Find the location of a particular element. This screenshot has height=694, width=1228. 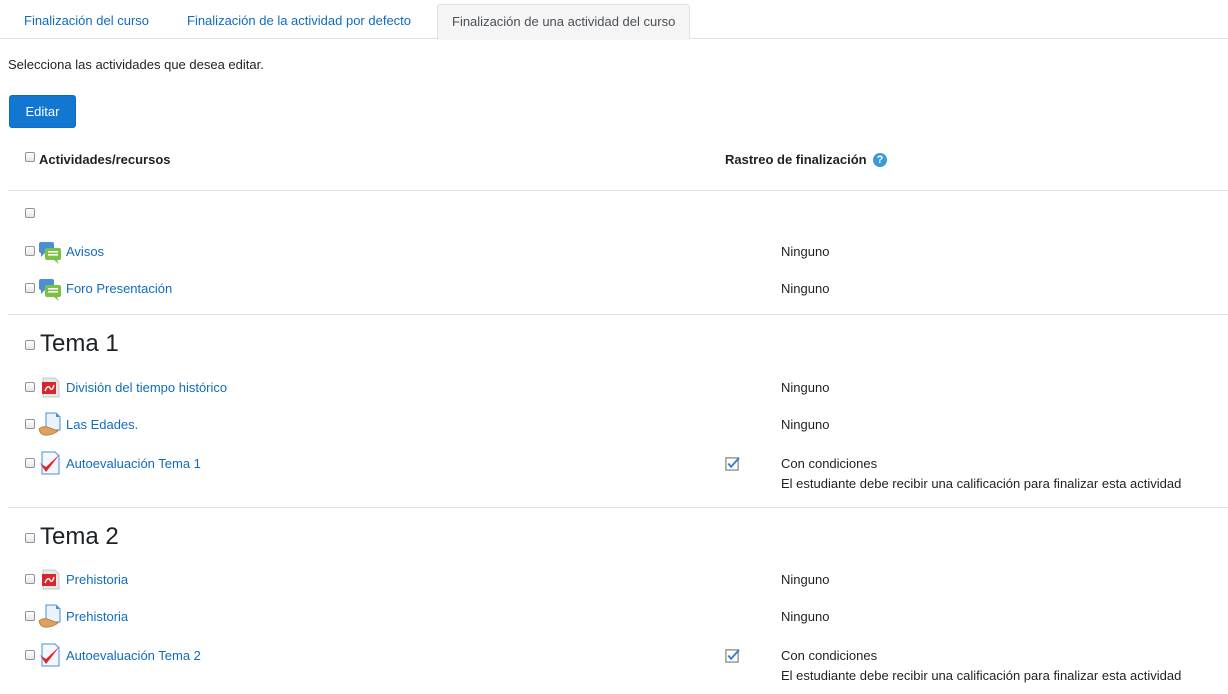

section-title: Tema 2 is located at coordinates (79, 536).